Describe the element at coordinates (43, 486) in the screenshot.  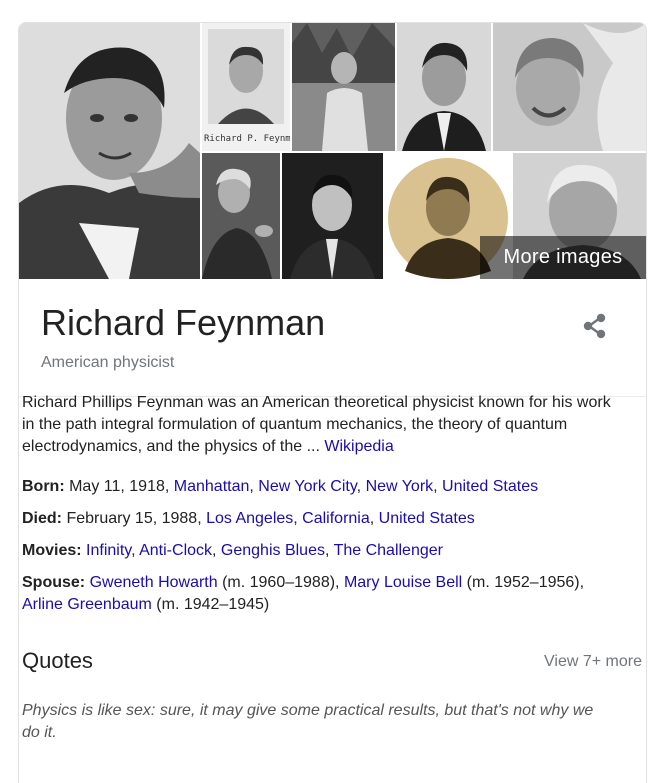
I see `fact-label: Born:` at that location.